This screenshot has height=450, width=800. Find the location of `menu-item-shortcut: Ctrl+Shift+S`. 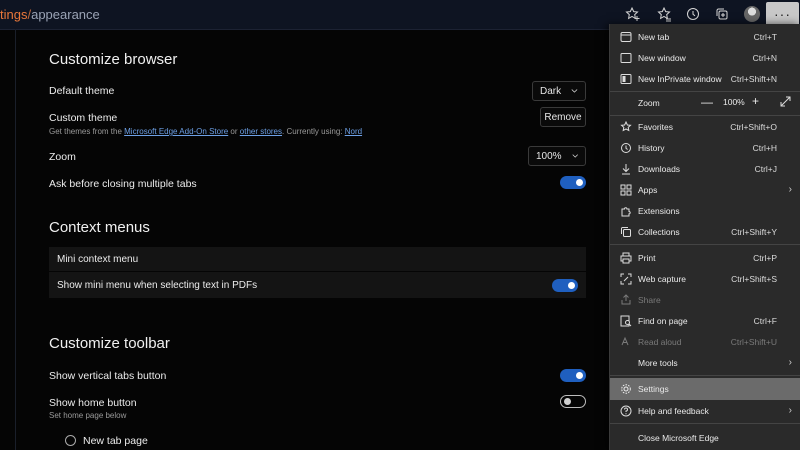

menu-item-shortcut: Ctrl+Shift+S is located at coordinates (754, 278).